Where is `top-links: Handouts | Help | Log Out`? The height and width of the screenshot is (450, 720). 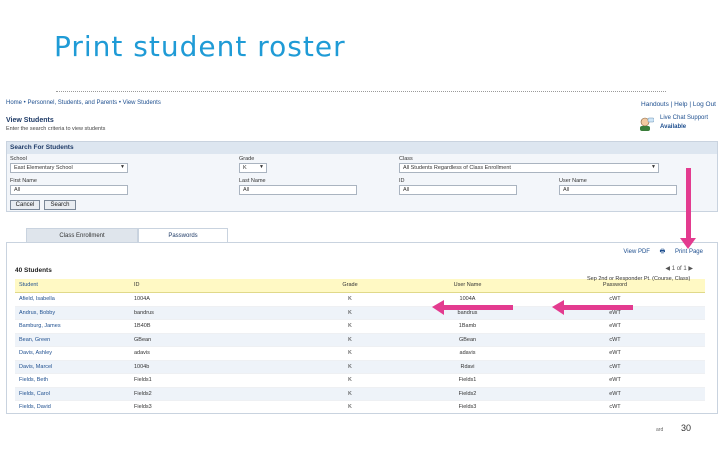
top-links: Handouts | Help | Log Out is located at coordinates (678, 104).